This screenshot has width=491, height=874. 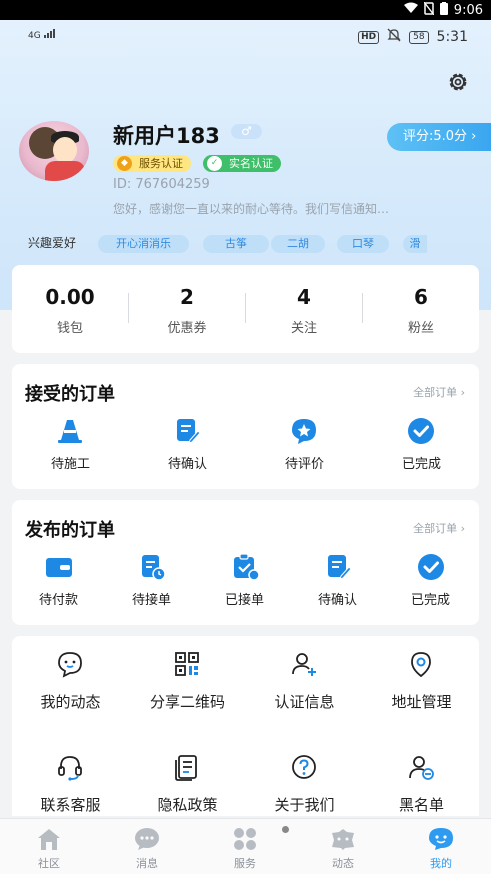 I want to click on stat-fans: 6 粉丝, so click(x=421, y=309).